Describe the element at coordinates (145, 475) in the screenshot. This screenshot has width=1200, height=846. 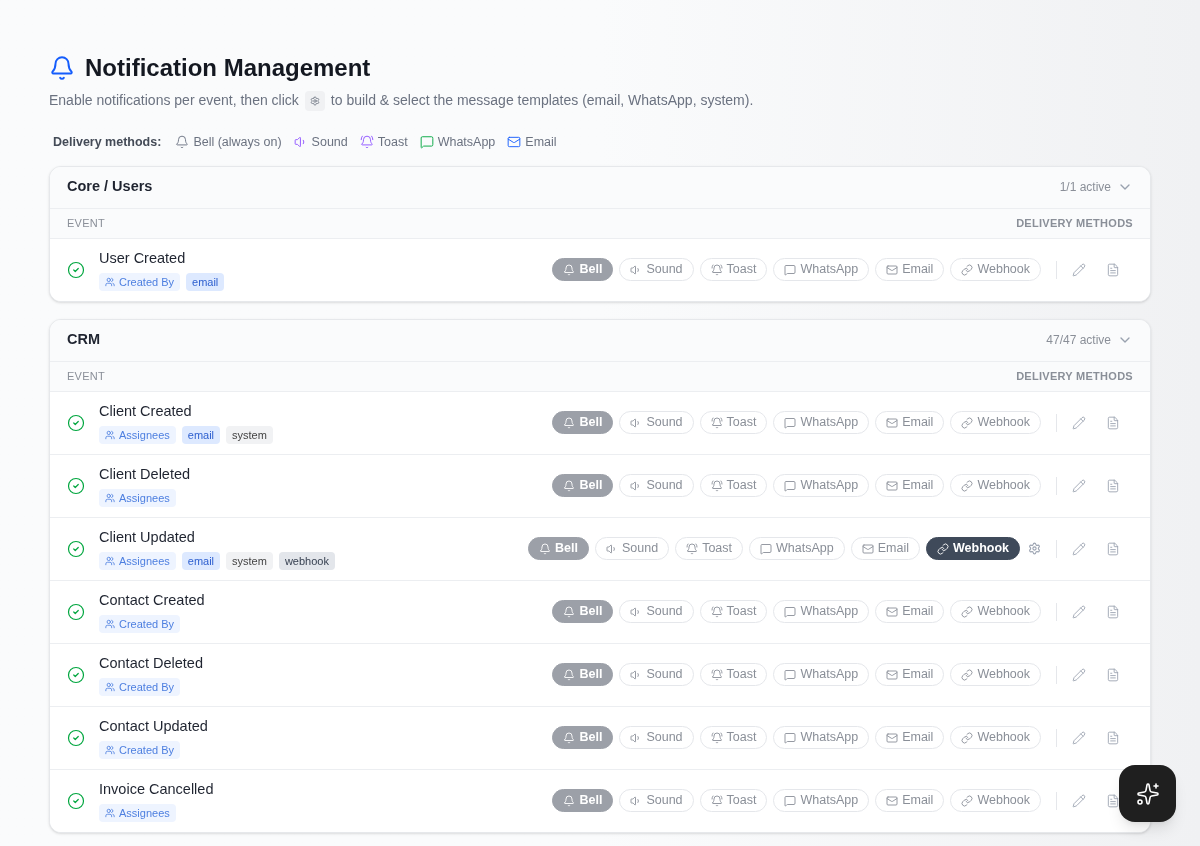
I see `event-name: Client Deleted` at that location.